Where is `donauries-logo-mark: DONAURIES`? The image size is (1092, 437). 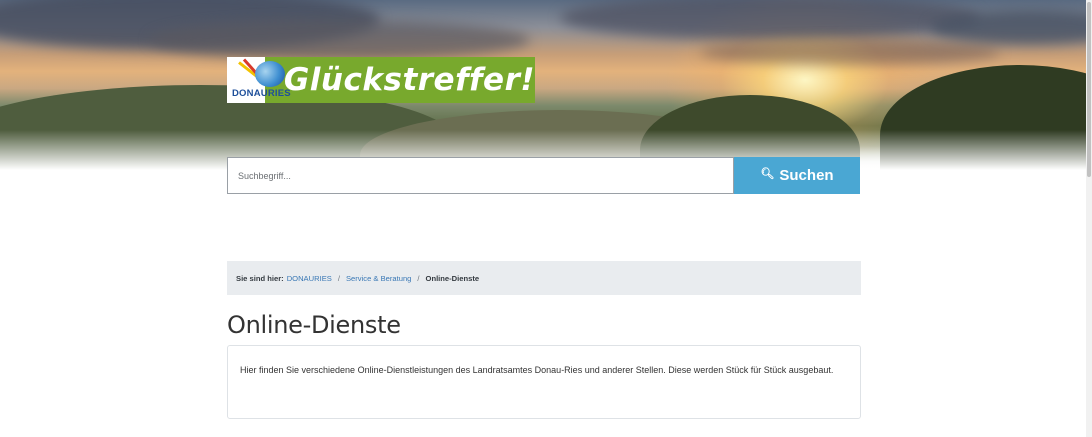
donauries-logo-mark: DONAURIES is located at coordinates (259, 80).